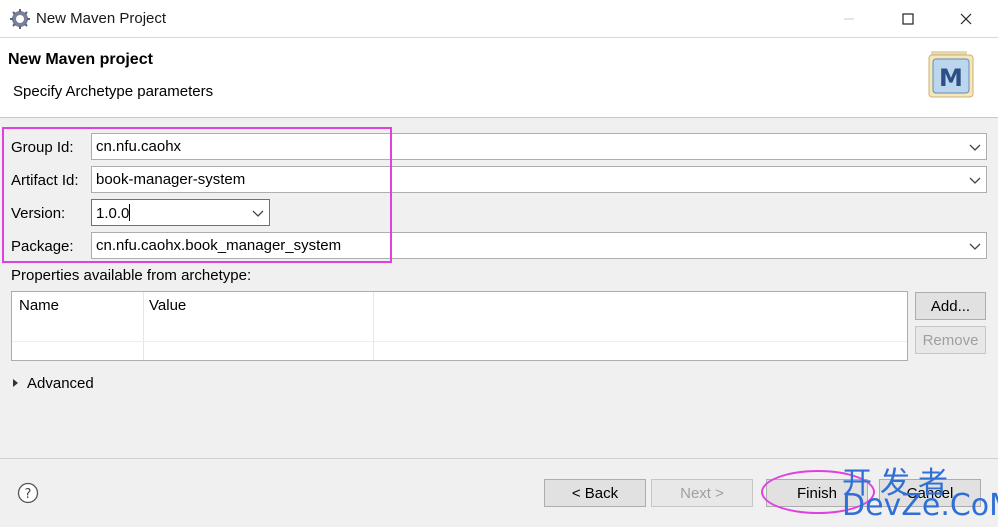 Image resolution: width=998 pixels, height=527 pixels. What do you see at coordinates (42, 147) in the screenshot?
I see `group-id-label: Group Id:` at bounding box center [42, 147].